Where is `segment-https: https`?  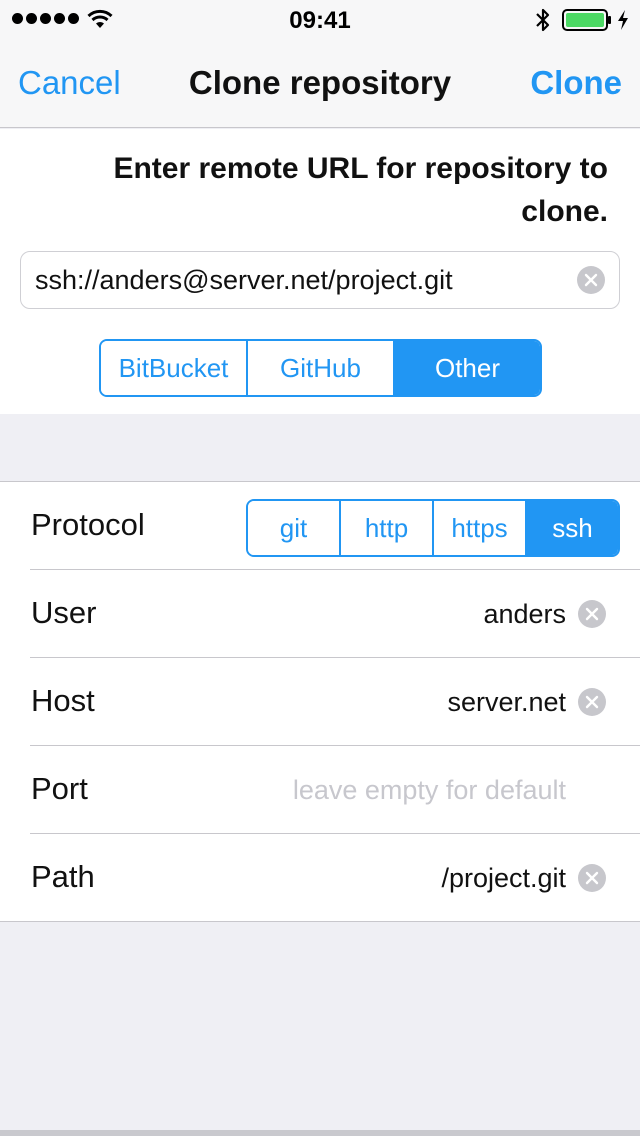 segment-https: https is located at coordinates (480, 528).